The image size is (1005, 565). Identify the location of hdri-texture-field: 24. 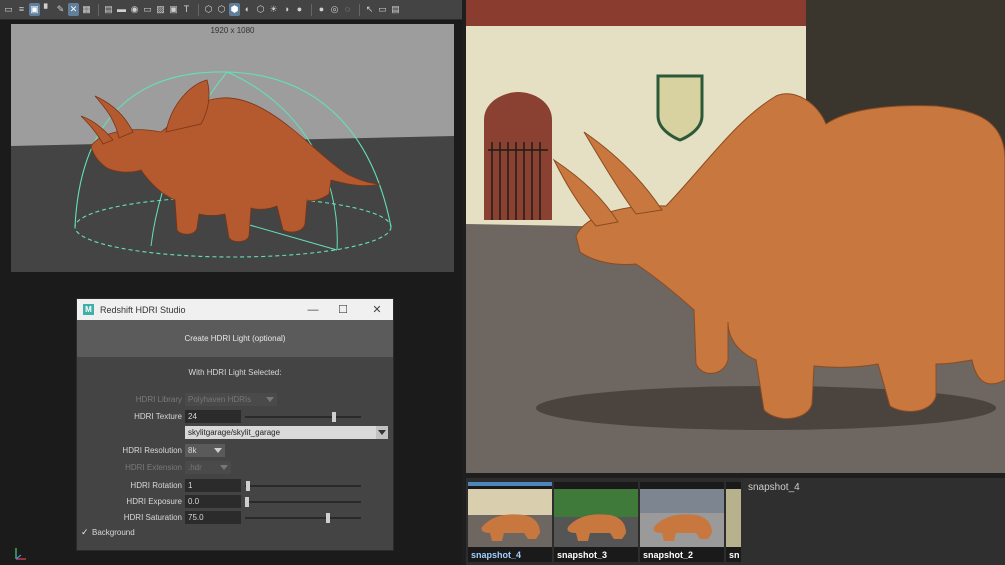
(213, 416).